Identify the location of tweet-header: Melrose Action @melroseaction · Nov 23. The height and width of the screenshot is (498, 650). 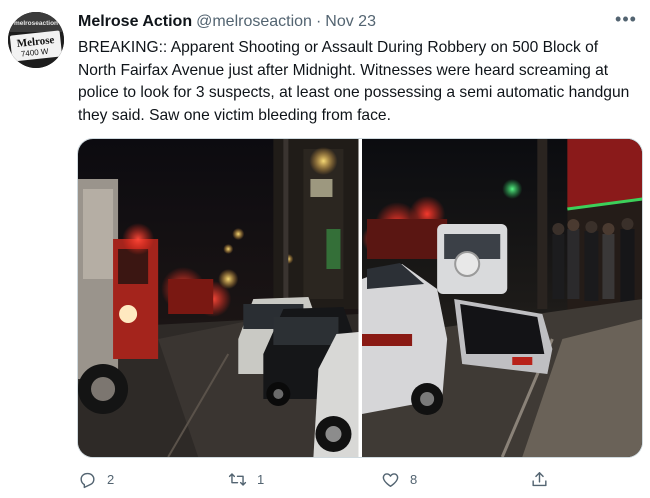
(227, 22).